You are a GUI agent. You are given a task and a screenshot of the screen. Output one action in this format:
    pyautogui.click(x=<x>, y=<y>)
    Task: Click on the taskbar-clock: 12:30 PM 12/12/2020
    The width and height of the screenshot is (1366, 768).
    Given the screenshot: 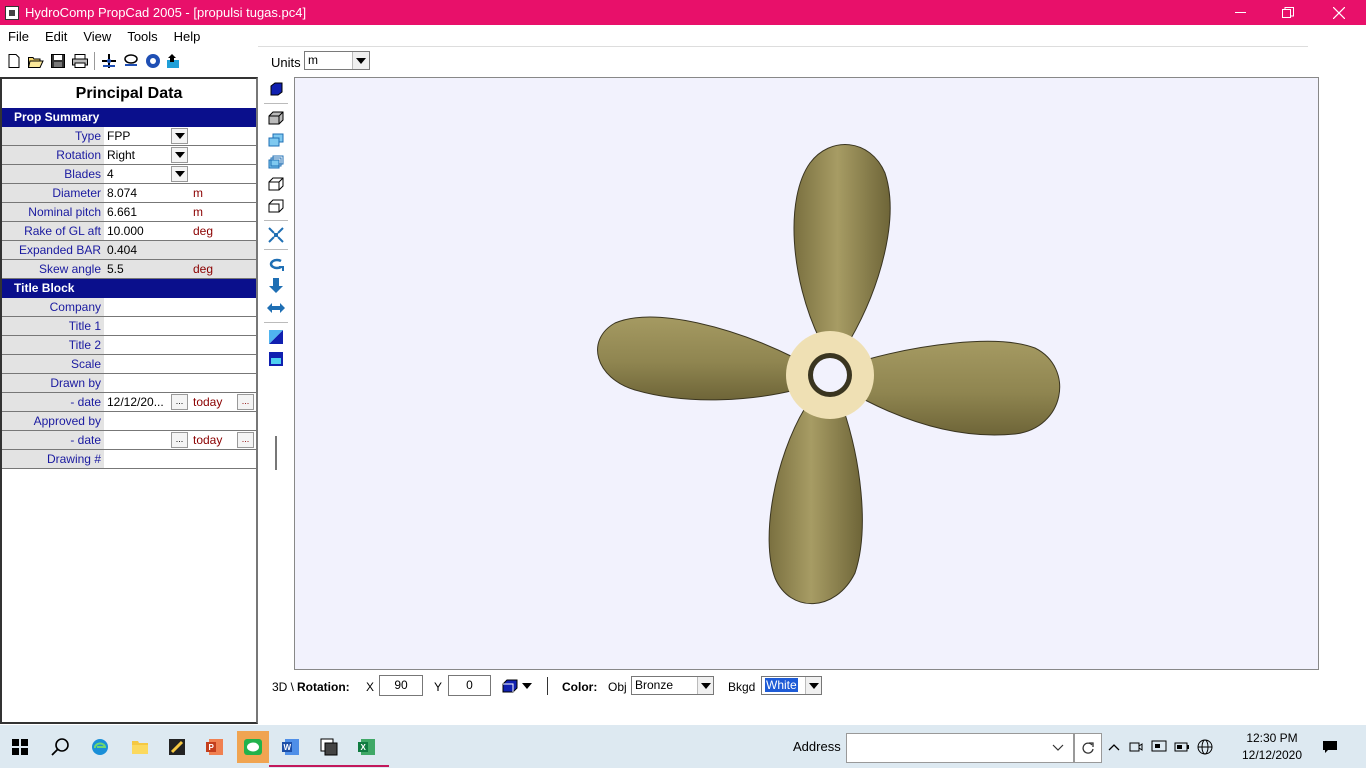 What is the action you would take?
    pyautogui.click(x=1272, y=747)
    